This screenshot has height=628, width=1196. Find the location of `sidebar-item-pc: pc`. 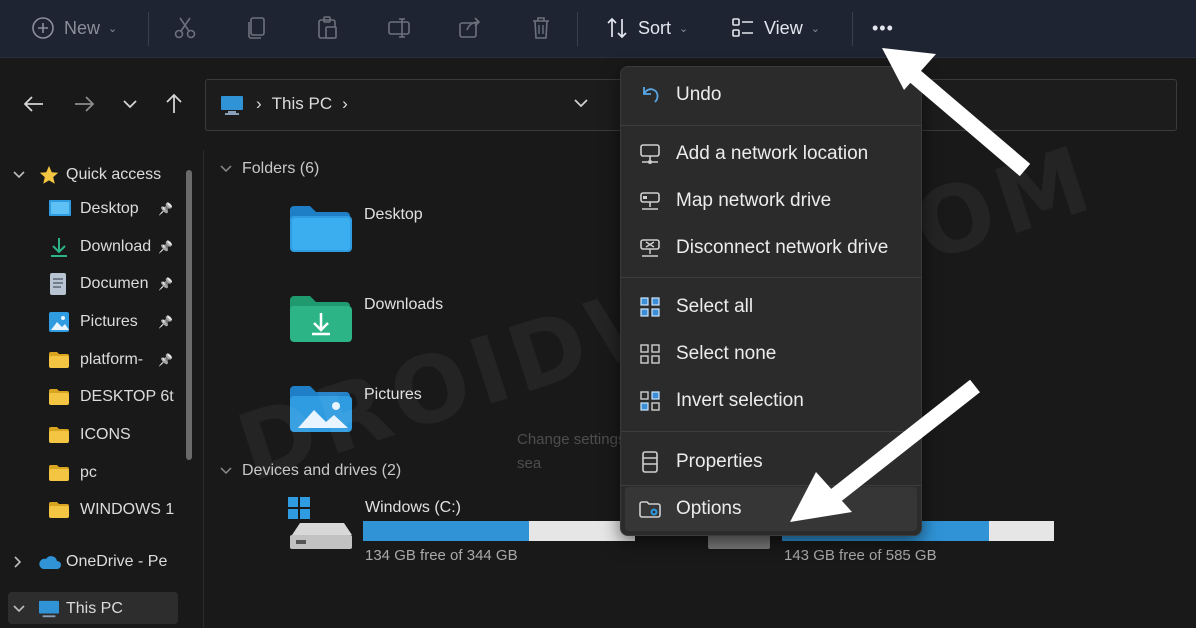

sidebar-item-pc: pc is located at coordinates (118, 473).